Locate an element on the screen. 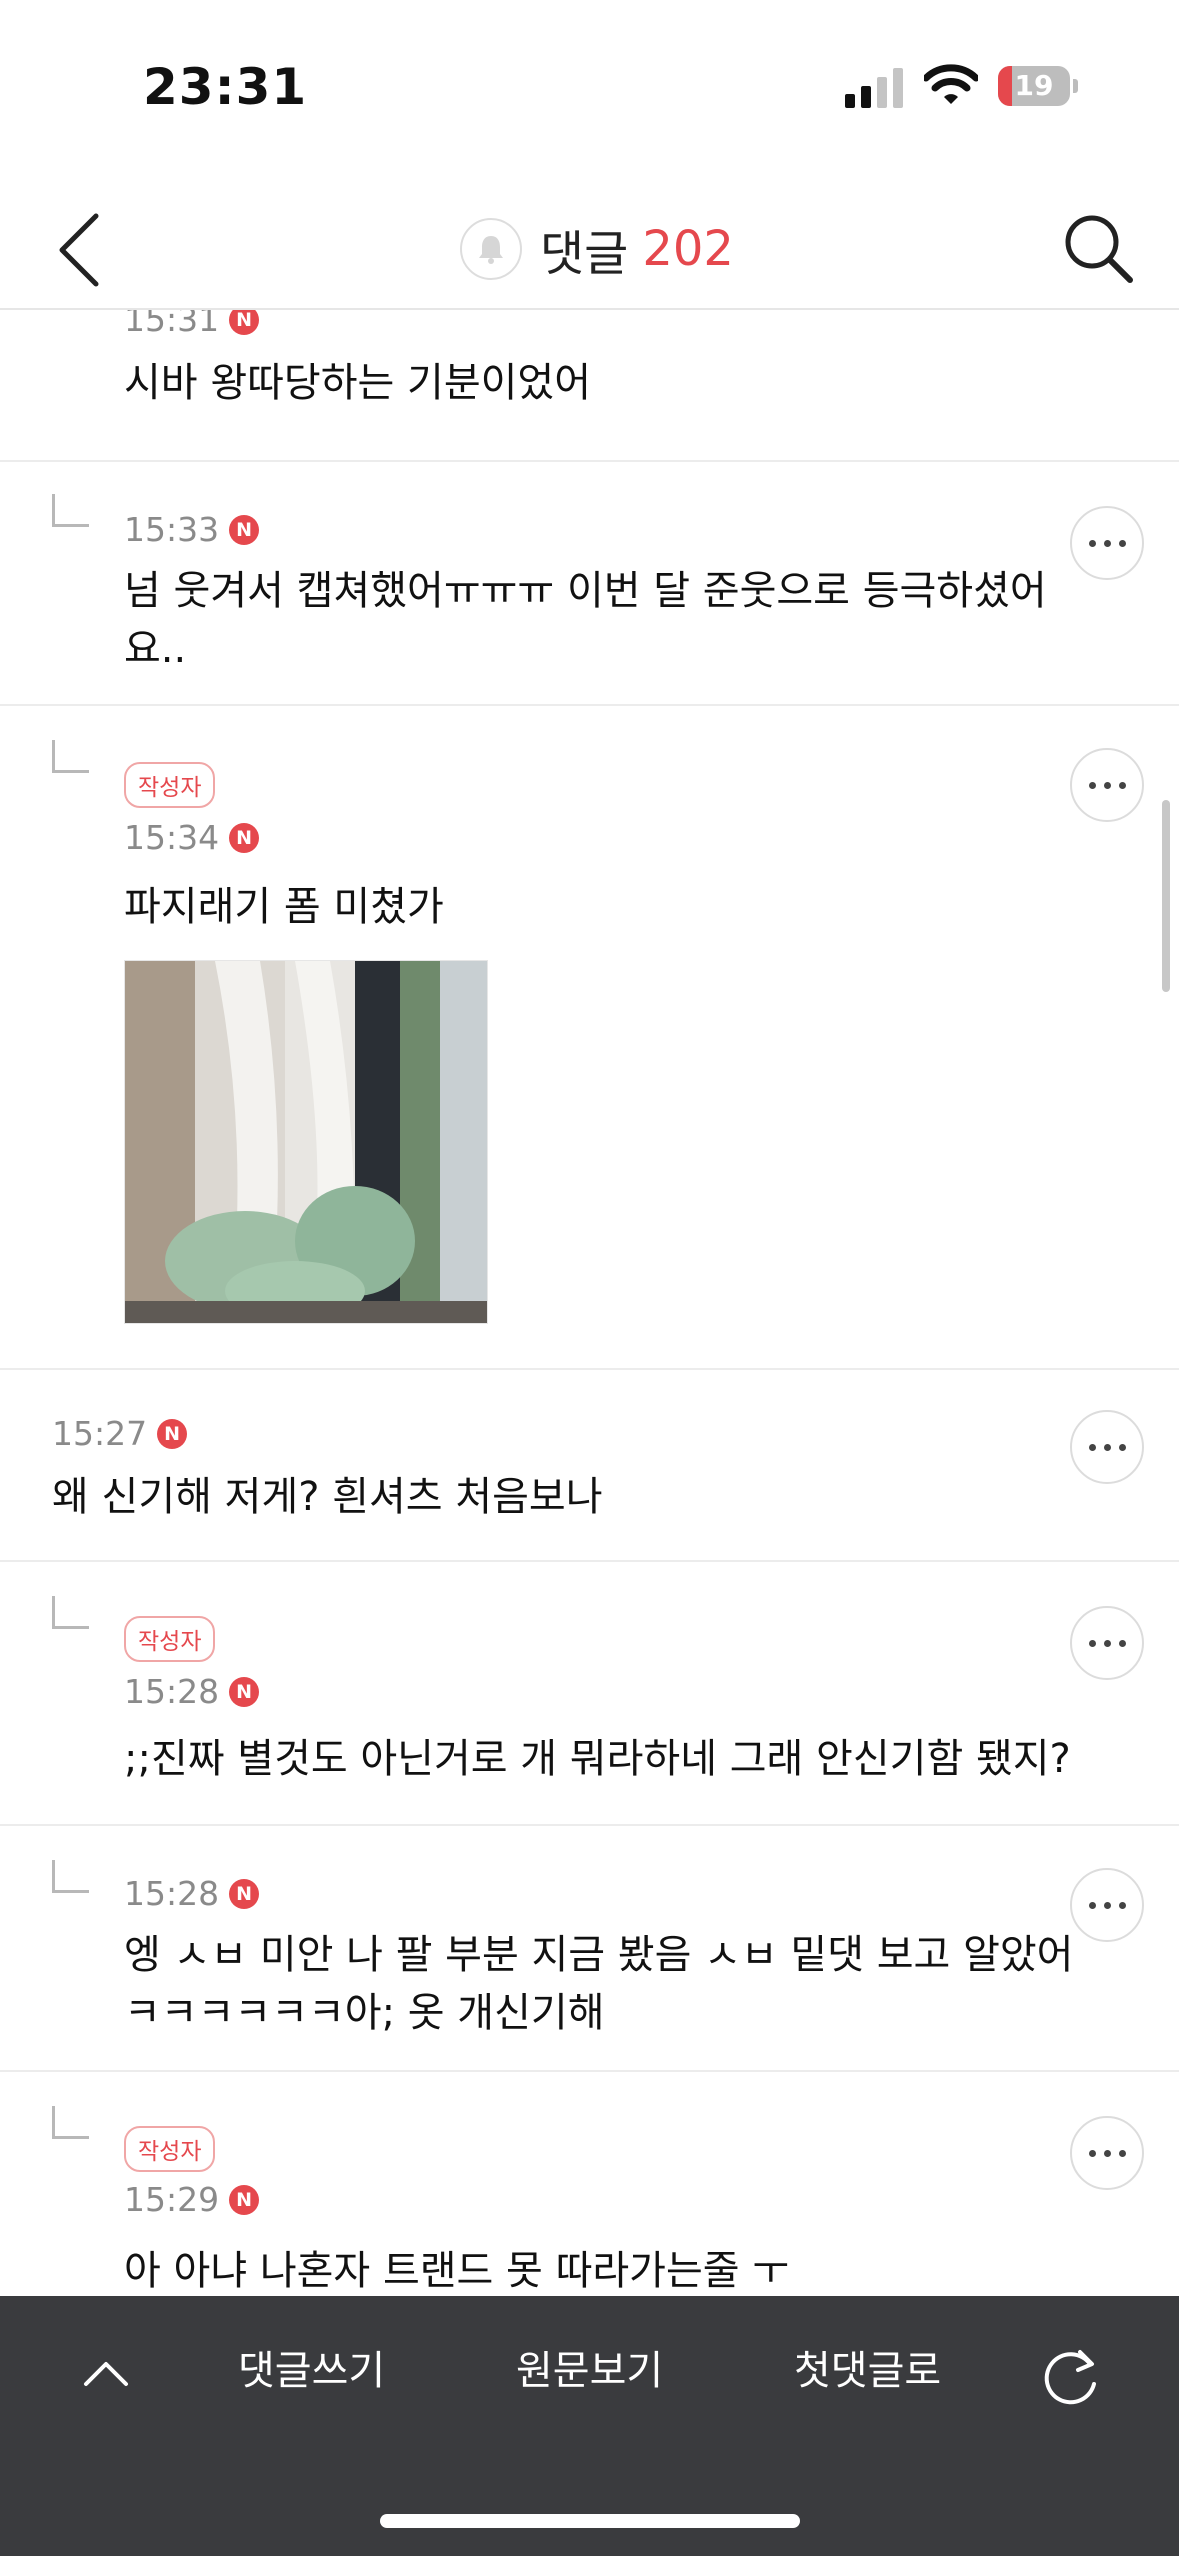 The height and width of the screenshot is (2556, 1179). home-indicator is located at coordinates (590, 2521).